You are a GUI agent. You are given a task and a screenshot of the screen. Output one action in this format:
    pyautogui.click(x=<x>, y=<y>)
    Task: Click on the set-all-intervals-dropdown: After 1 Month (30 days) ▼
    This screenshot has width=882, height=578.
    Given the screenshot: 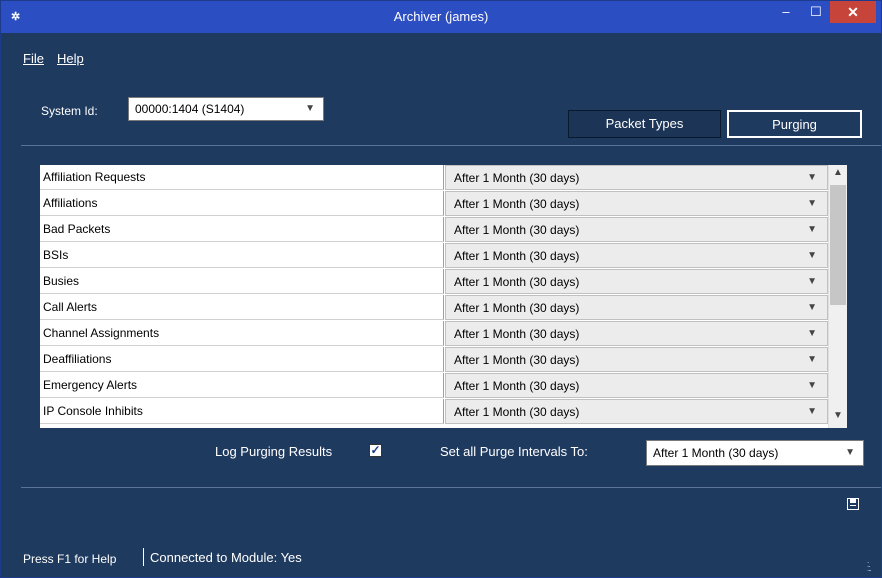 What is the action you would take?
    pyautogui.click(x=755, y=453)
    